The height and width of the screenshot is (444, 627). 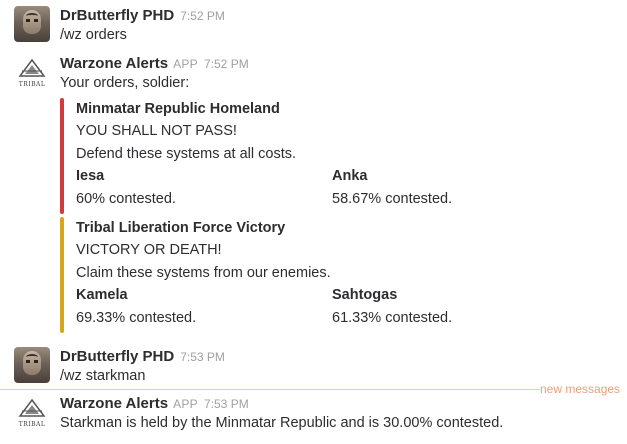 I want to click on field-value: 61.33% contested., so click(x=392, y=318).